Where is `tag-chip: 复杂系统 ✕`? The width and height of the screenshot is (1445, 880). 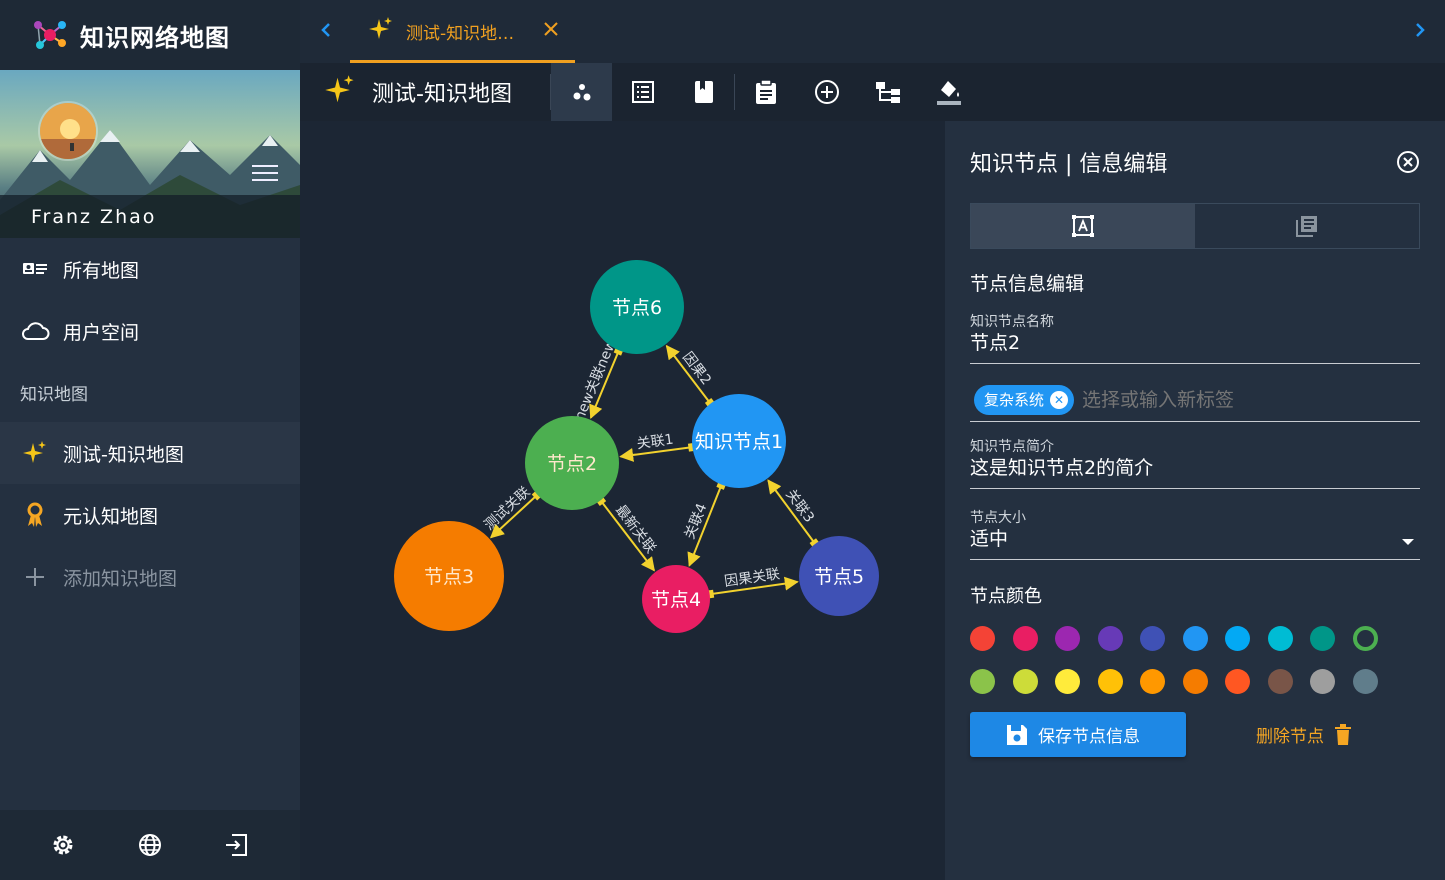 tag-chip: 复杂系统 ✕ is located at coordinates (1024, 399).